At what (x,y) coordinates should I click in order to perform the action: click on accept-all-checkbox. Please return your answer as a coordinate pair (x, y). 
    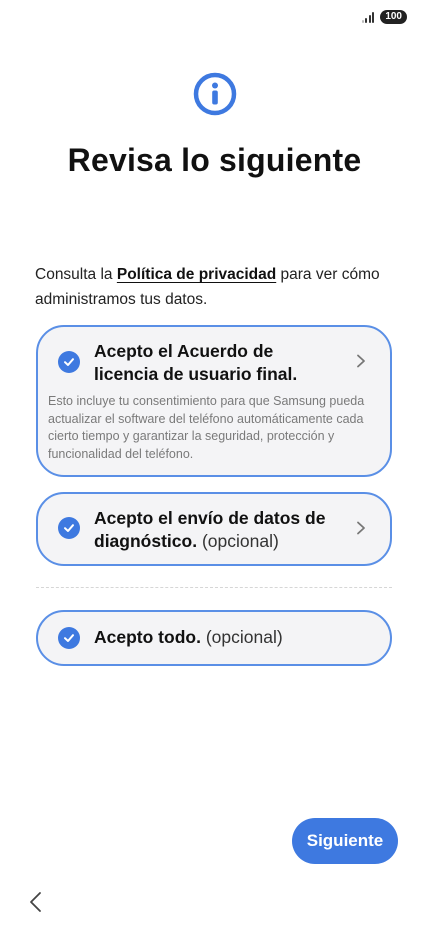
    Looking at the image, I should click on (69, 638).